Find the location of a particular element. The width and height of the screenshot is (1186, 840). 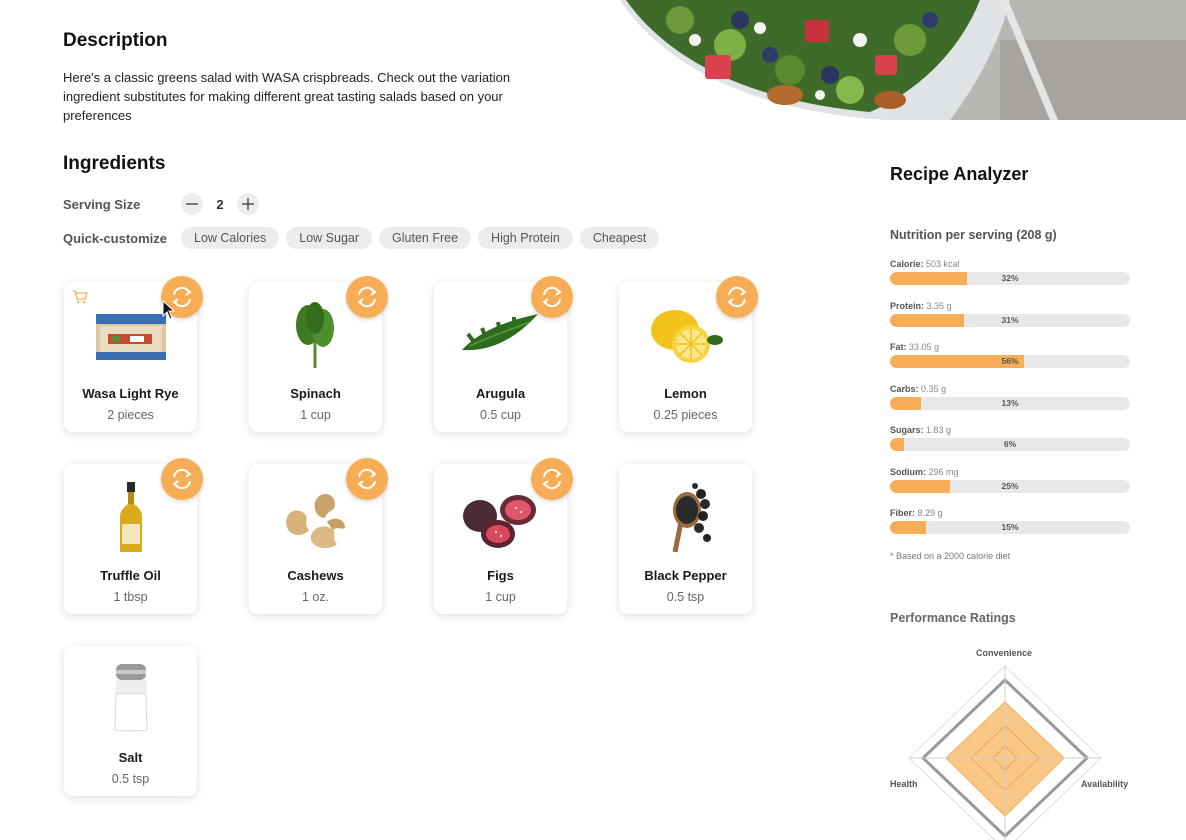

ingredient-name: Spinach is located at coordinates (315, 393).